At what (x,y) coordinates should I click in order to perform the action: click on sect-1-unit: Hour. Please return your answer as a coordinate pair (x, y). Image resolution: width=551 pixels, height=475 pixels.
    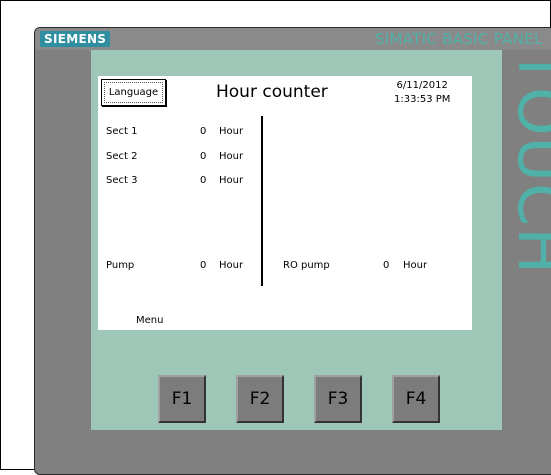
    Looking at the image, I should click on (231, 131).